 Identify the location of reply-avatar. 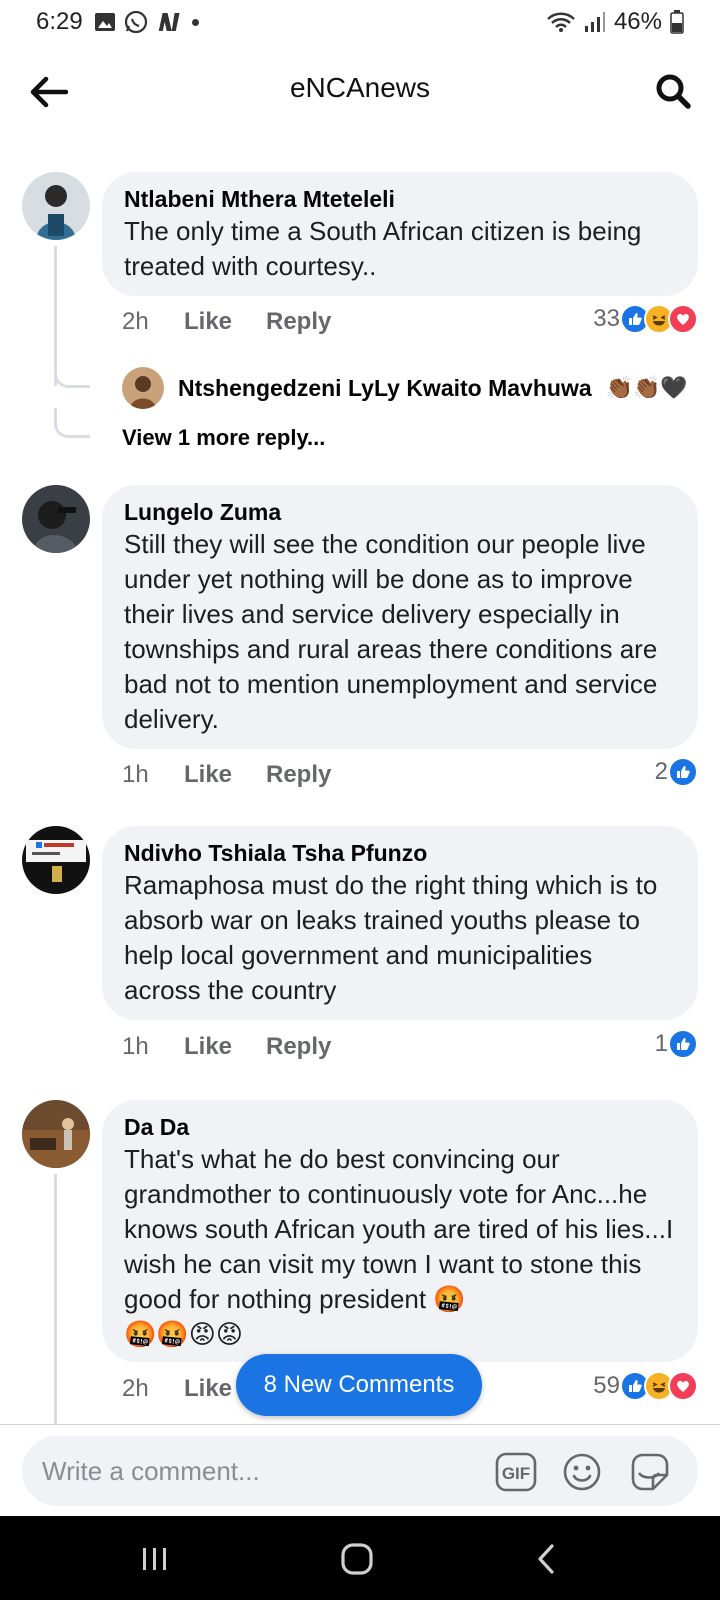
(143, 388).